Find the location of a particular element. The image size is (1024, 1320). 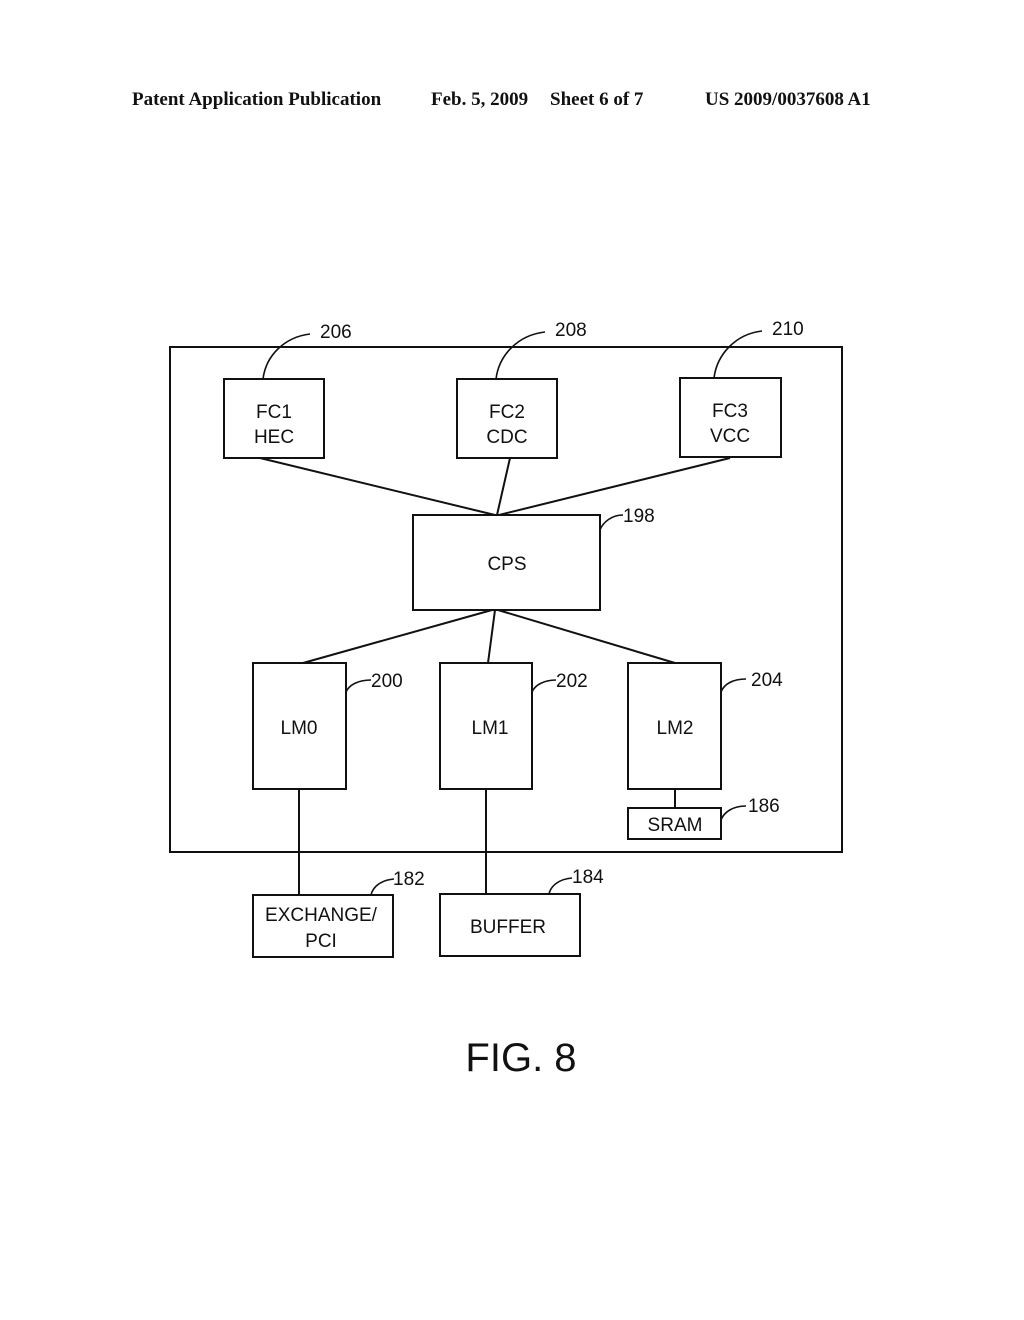

lm1-leader-line is located at coordinates (544, 686).